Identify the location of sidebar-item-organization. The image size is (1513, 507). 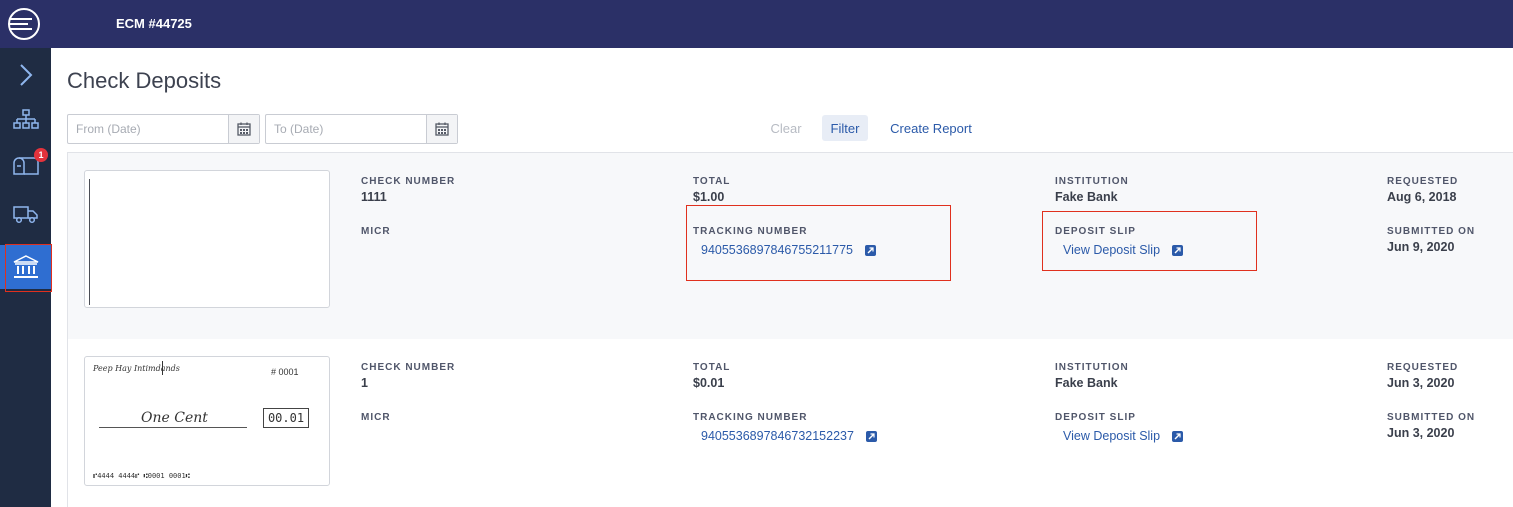
(25, 120).